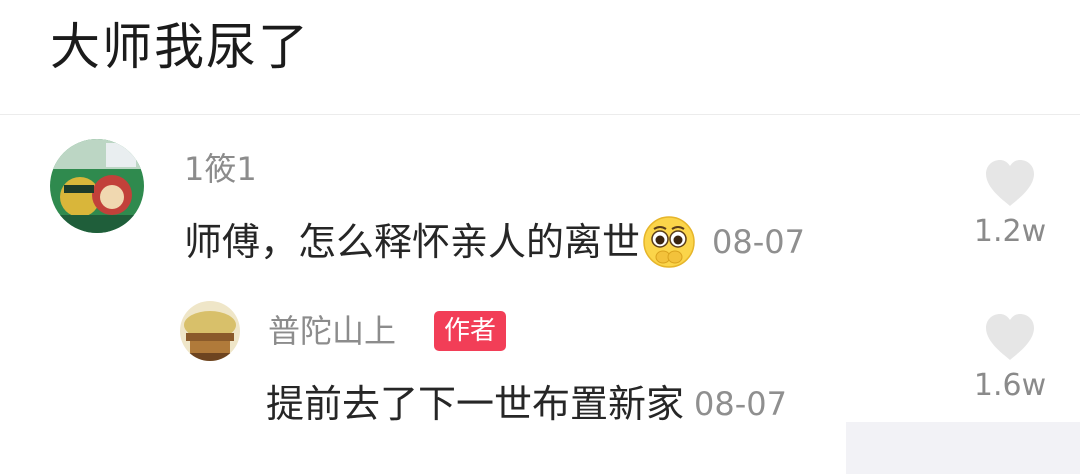 The width and height of the screenshot is (1080, 474). What do you see at coordinates (963, 448) in the screenshot?
I see `background-patch` at bounding box center [963, 448].